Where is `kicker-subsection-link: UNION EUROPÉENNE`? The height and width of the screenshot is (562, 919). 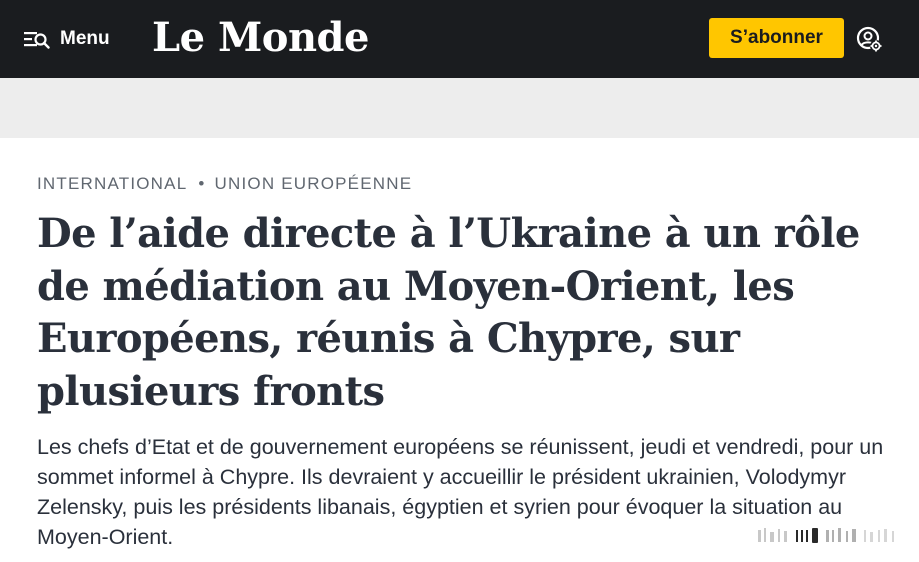 kicker-subsection-link: UNION EUROPÉENNE is located at coordinates (314, 184).